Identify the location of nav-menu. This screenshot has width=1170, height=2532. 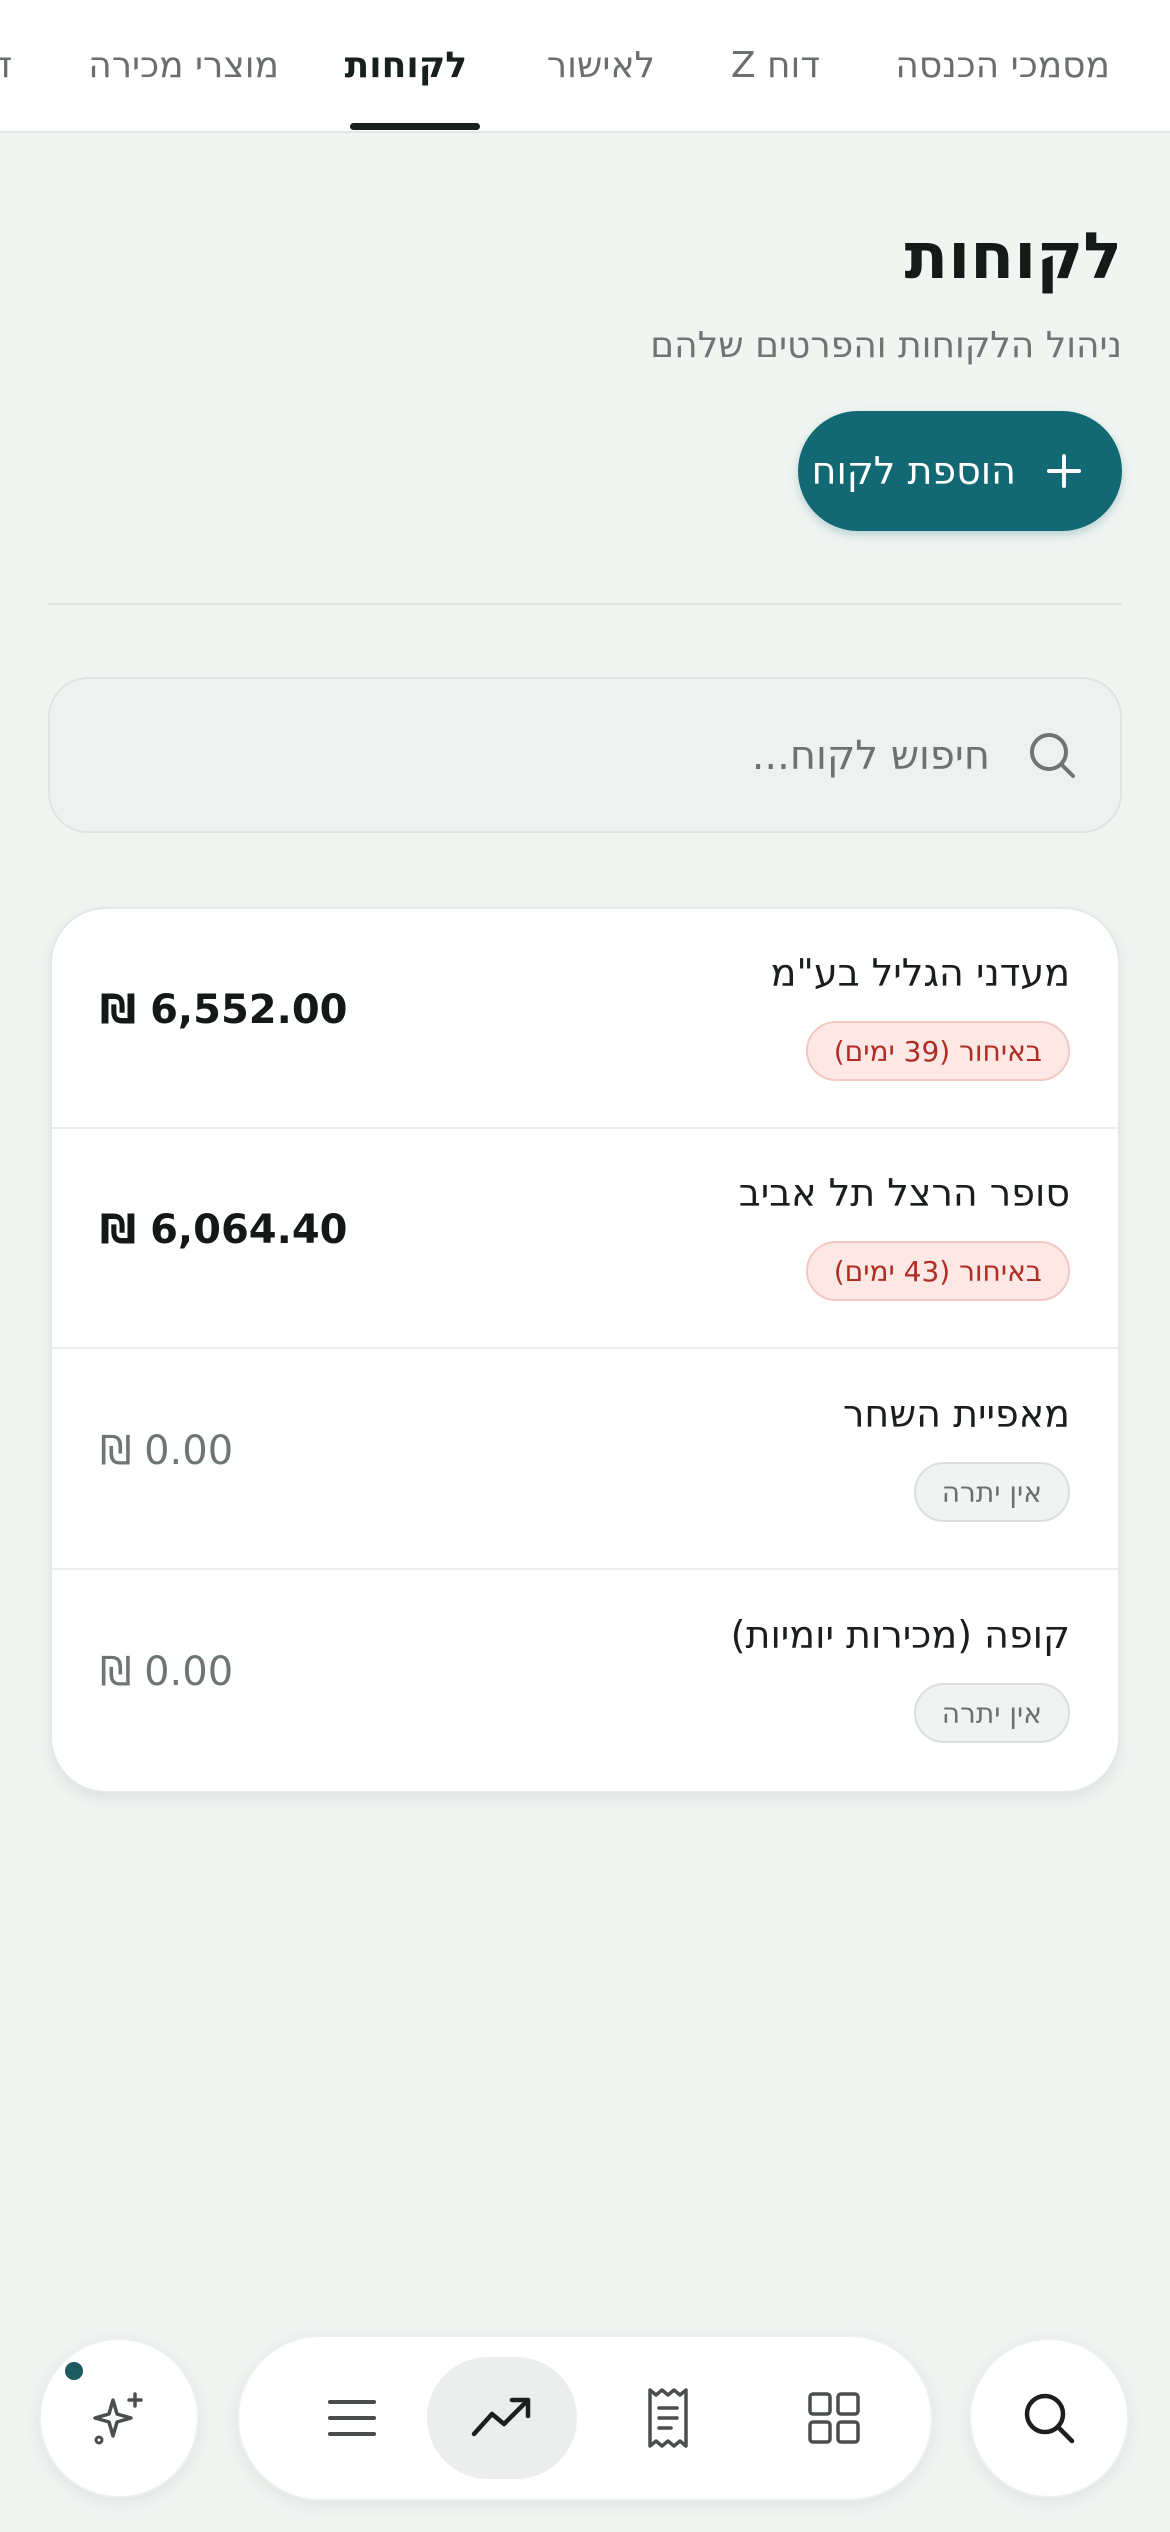
(352, 2418).